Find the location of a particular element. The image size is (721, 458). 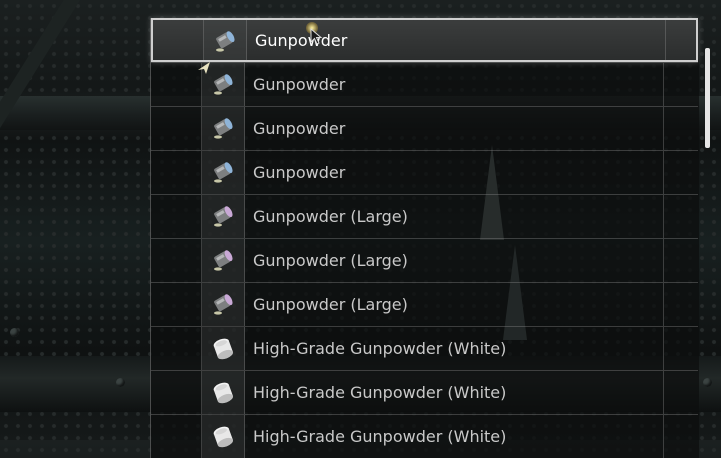

selection-pointer-icon is located at coordinates (204, 68).